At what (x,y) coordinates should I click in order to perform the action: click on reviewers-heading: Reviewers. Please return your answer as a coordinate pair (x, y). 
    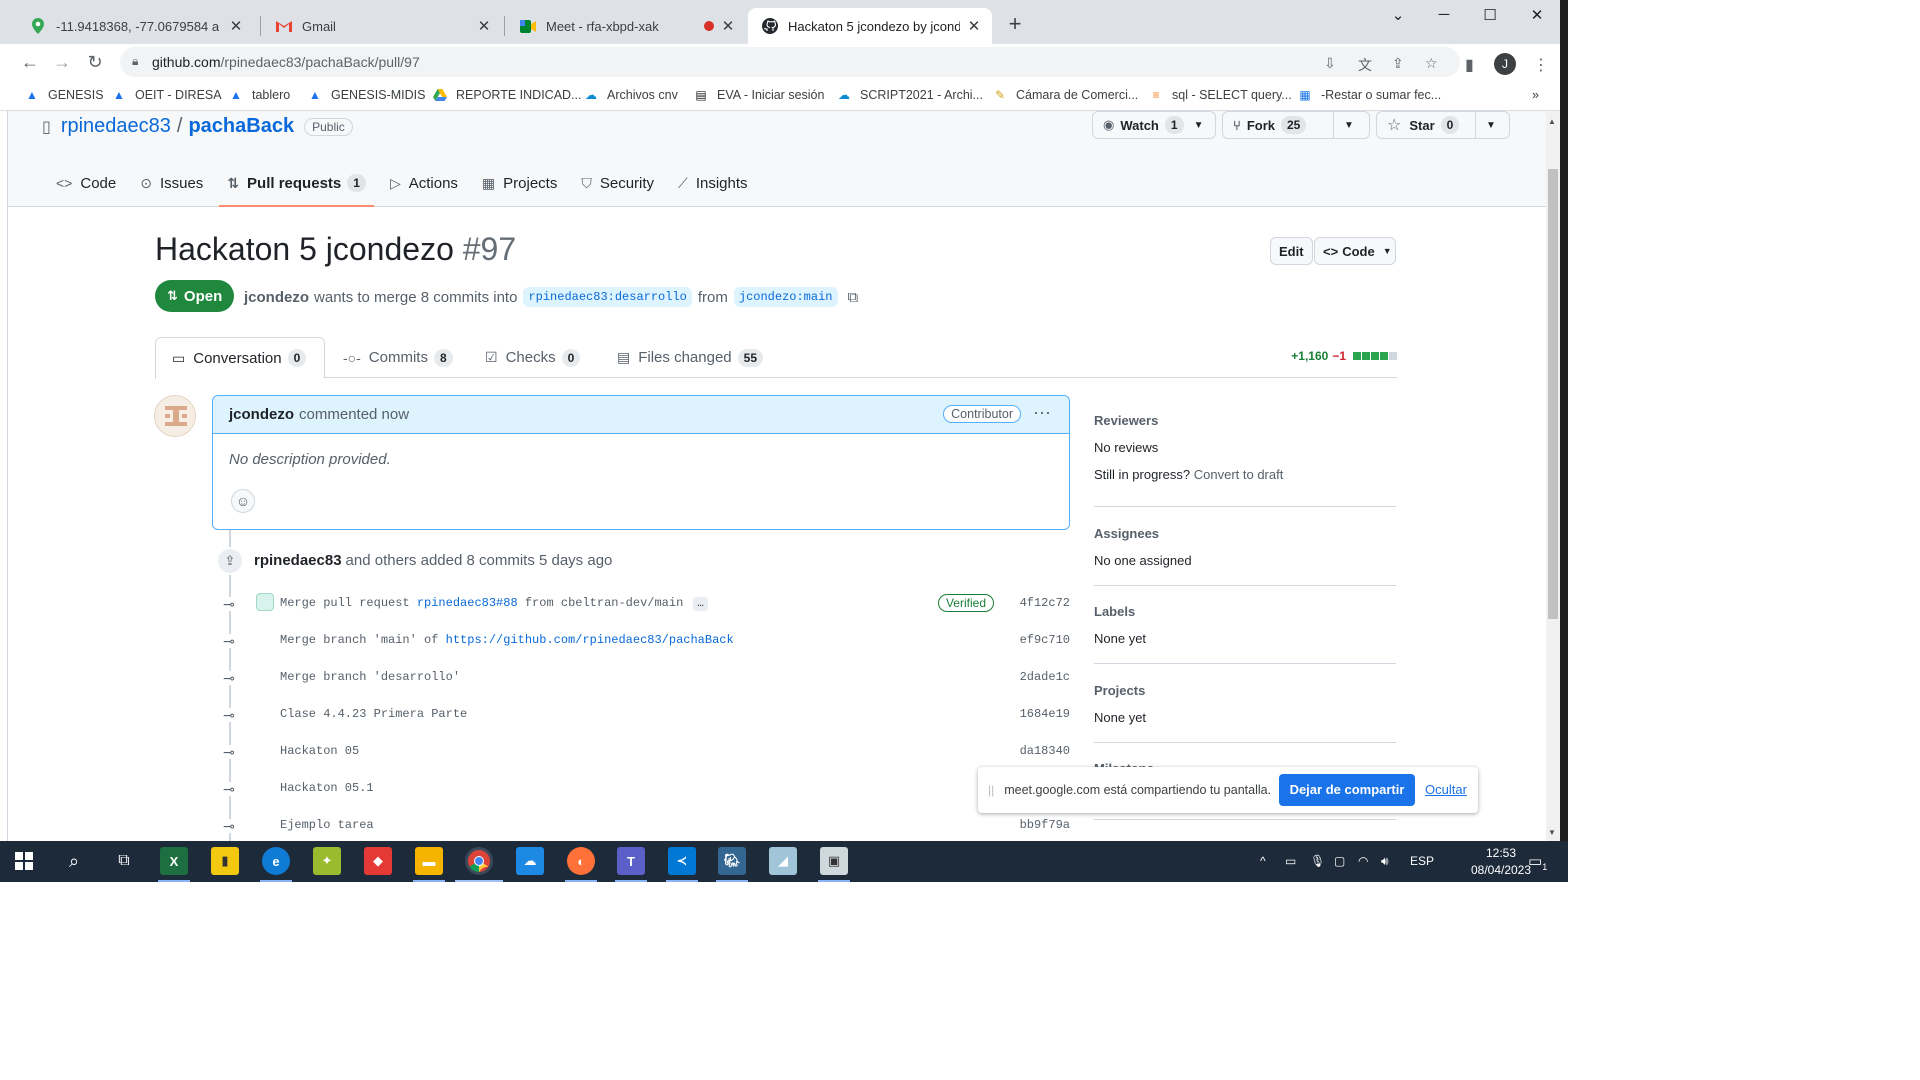
    Looking at the image, I should click on (1245, 420).